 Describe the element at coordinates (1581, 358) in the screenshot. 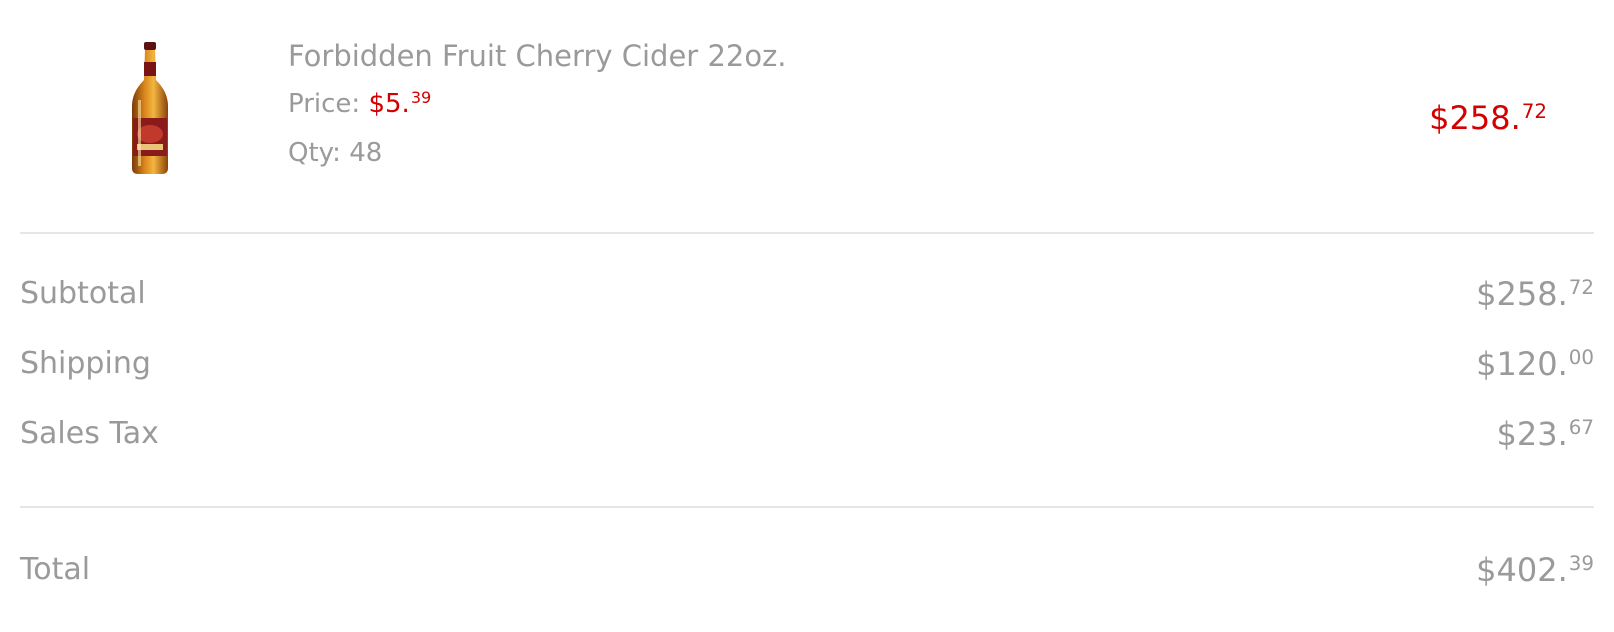

I see `shipping-cents: 00` at that location.